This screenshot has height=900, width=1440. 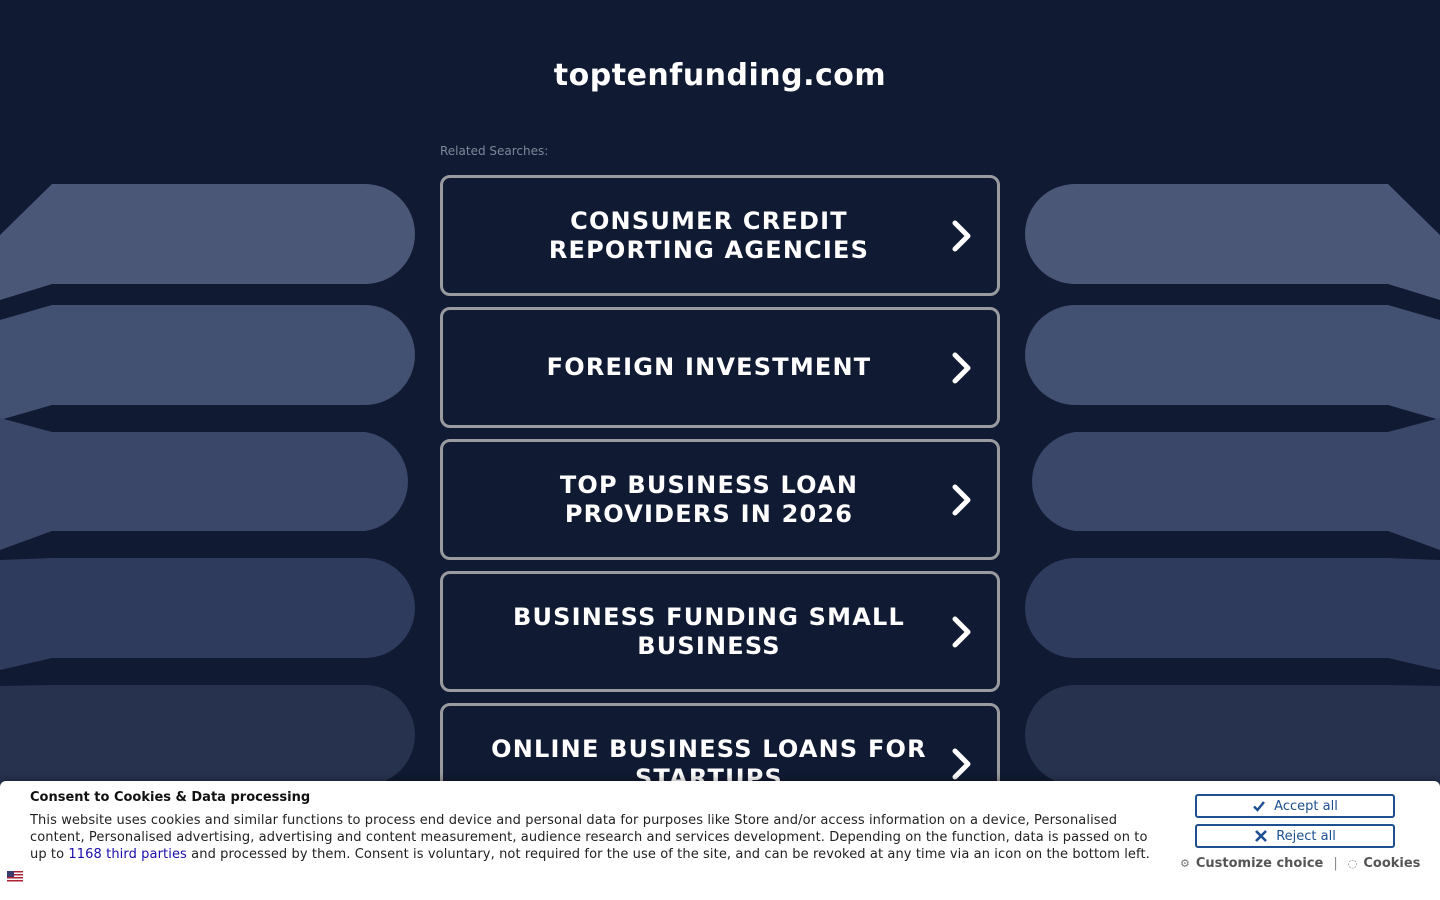 I want to click on third-parties-link: 1168 third parties, so click(x=127, y=854).